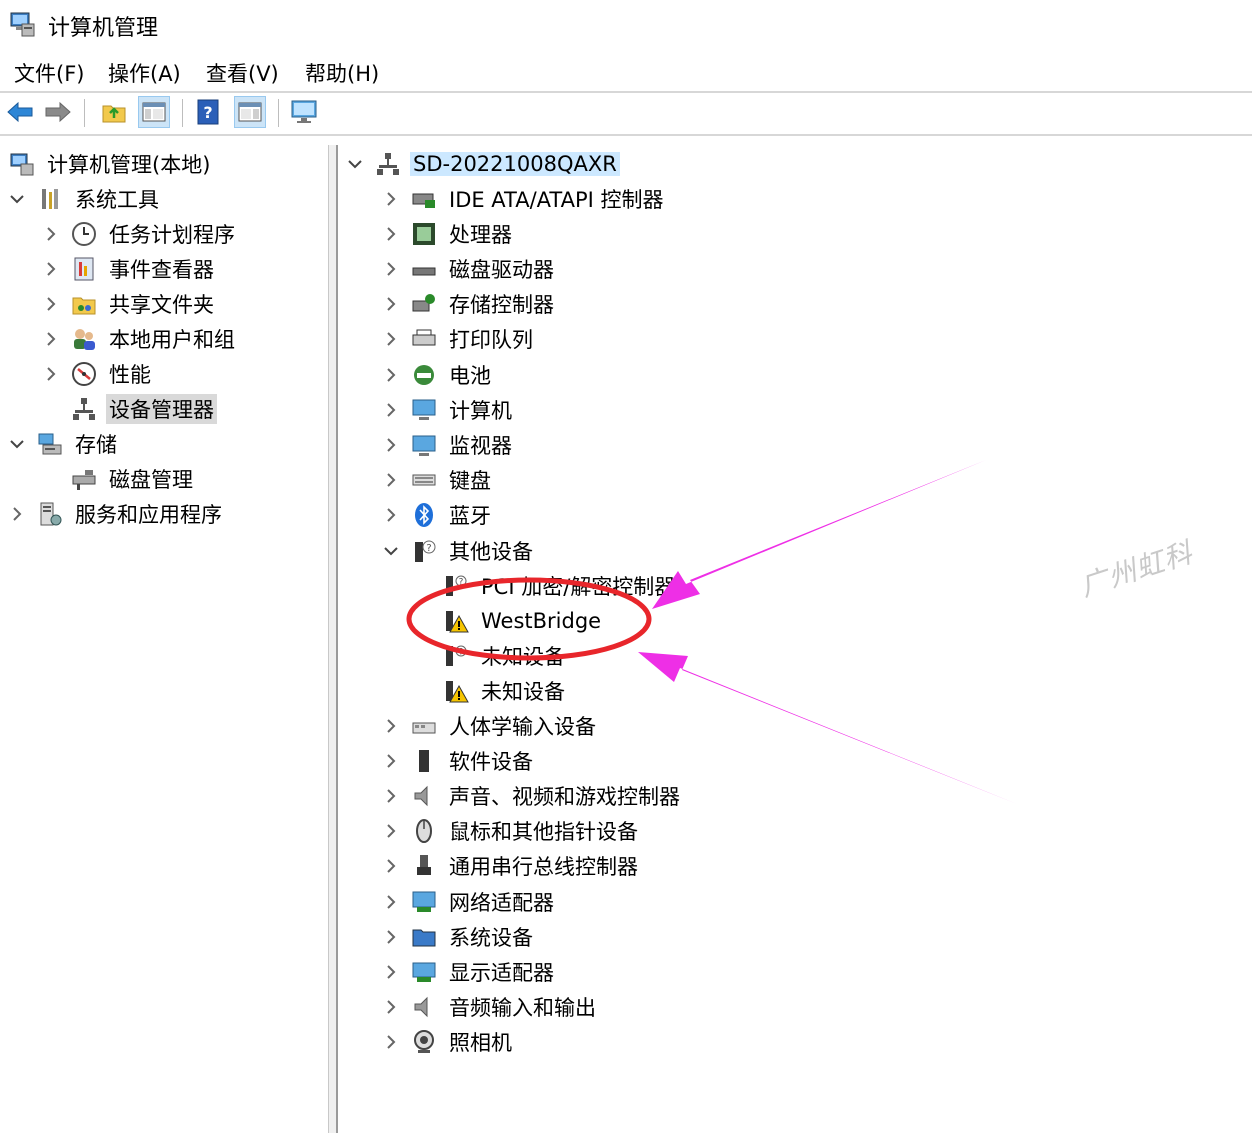 This screenshot has width=1252, height=1133. Describe the element at coordinates (469, 902) in the screenshot. I see `device-category: 网络适配器` at that location.